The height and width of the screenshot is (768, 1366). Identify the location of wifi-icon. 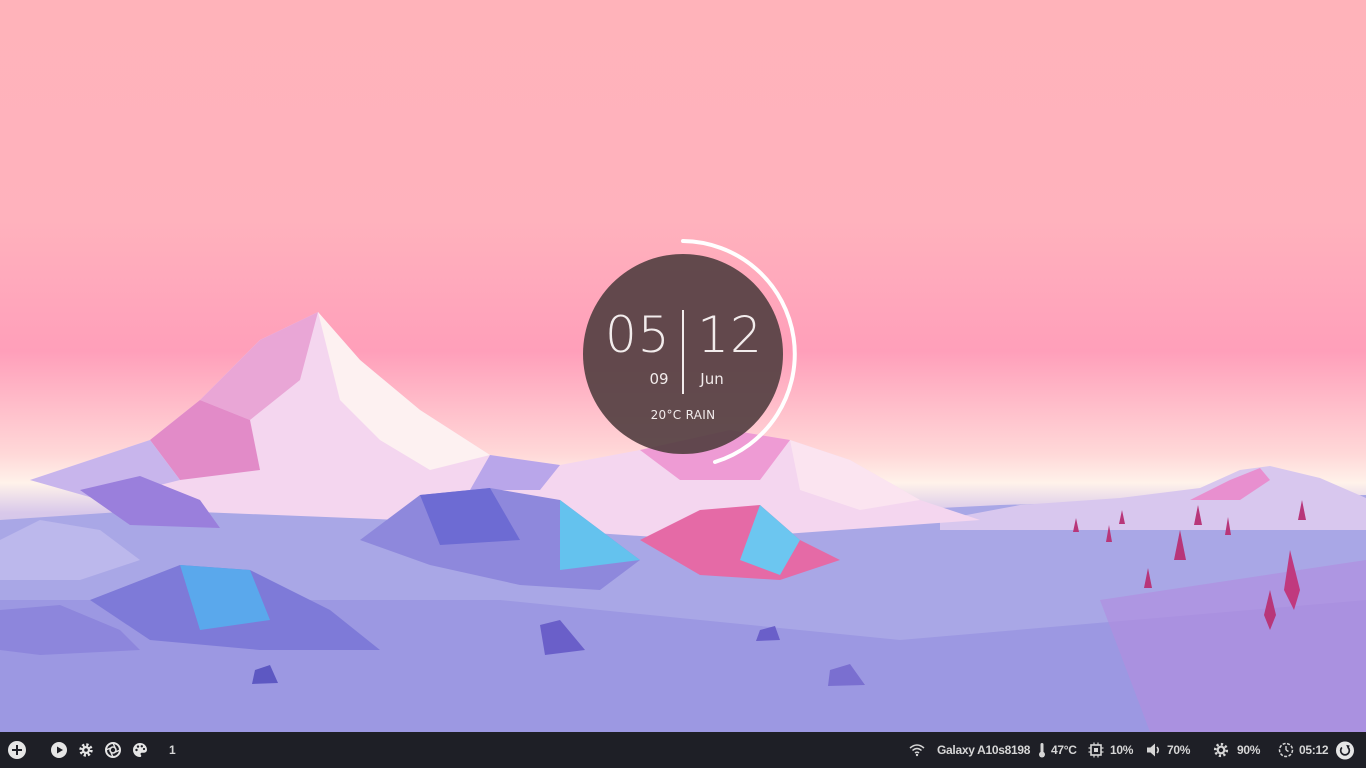
(917, 750).